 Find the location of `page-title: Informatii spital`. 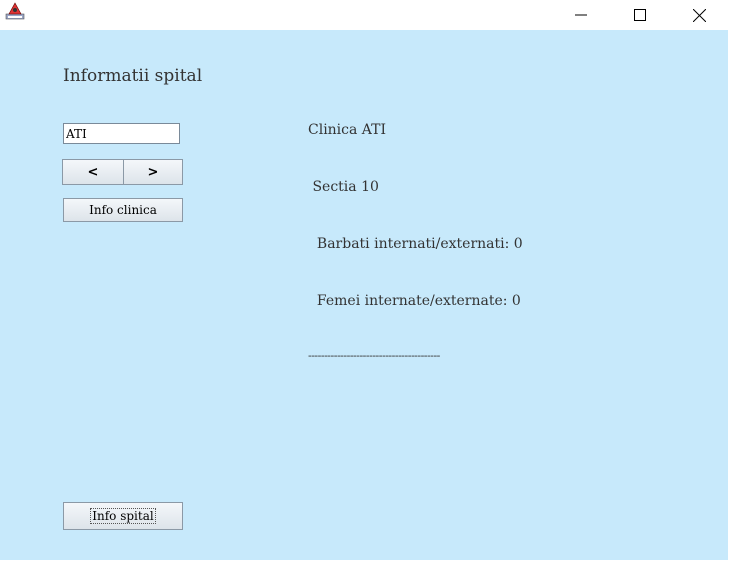

page-title: Informatii spital is located at coordinates (133, 76).